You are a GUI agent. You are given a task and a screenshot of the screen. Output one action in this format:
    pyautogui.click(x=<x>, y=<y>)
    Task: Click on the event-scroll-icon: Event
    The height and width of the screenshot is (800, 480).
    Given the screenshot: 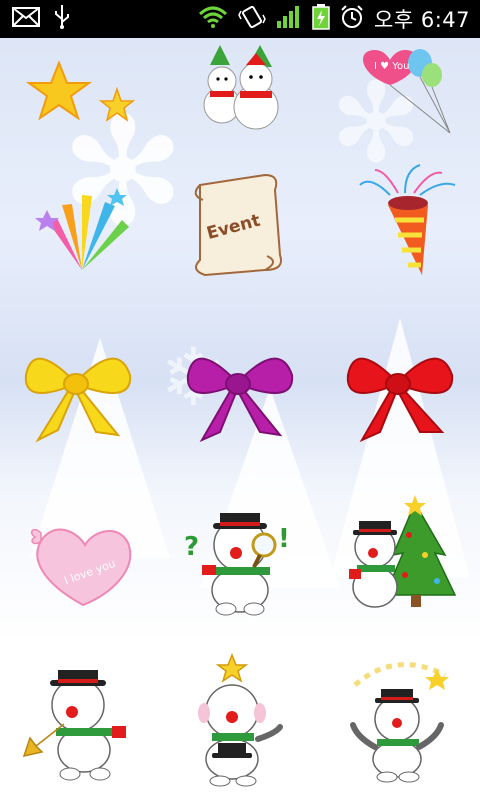 What is the action you would take?
    pyautogui.click(x=238, y=225)
    